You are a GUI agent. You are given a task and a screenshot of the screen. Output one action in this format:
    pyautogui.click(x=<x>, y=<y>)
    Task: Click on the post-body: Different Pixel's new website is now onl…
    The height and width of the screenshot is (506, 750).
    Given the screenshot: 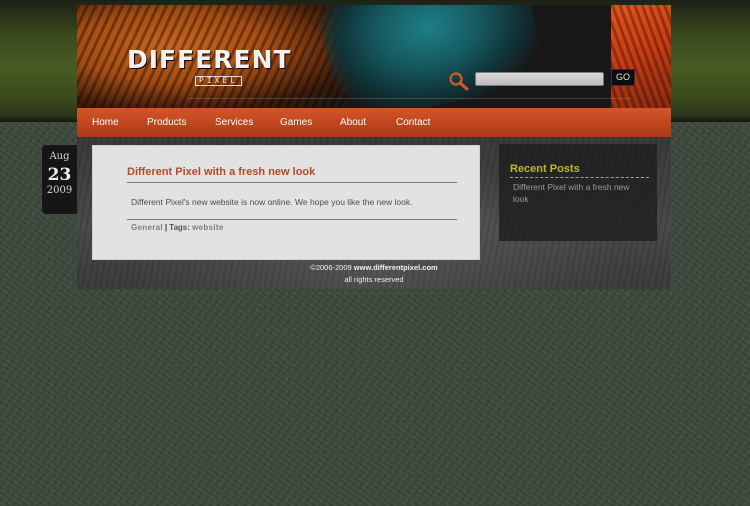 What is the action you would take?
    pyautogui.click(x=272, y=202)
    